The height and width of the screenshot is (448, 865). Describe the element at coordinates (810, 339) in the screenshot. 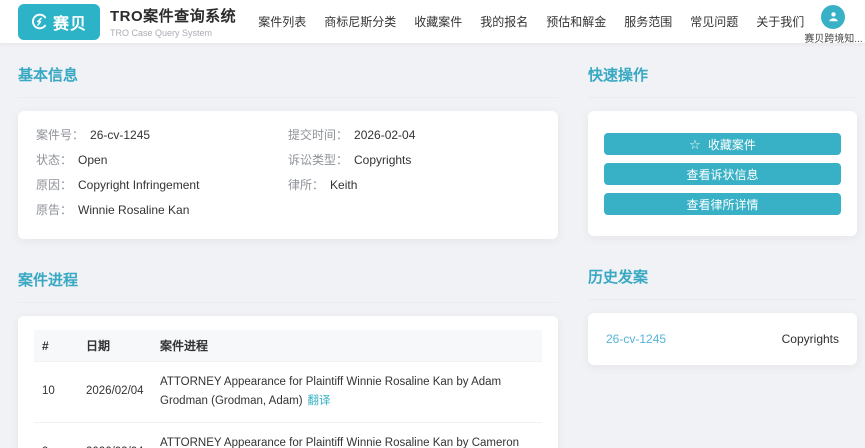

I see `history-case-type: Copyrights` at that location.